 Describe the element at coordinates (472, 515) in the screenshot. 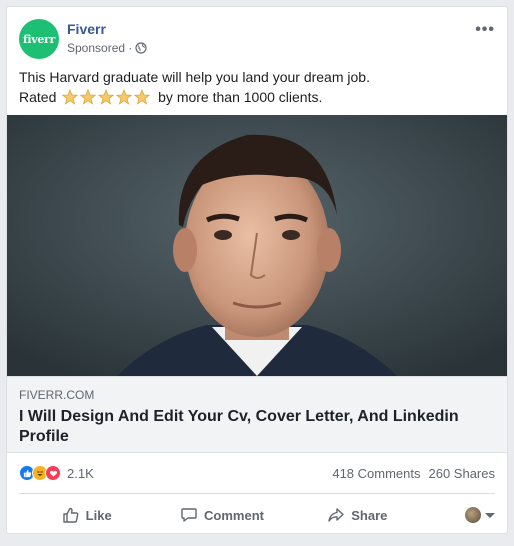

I see `user-avatar` at that location.